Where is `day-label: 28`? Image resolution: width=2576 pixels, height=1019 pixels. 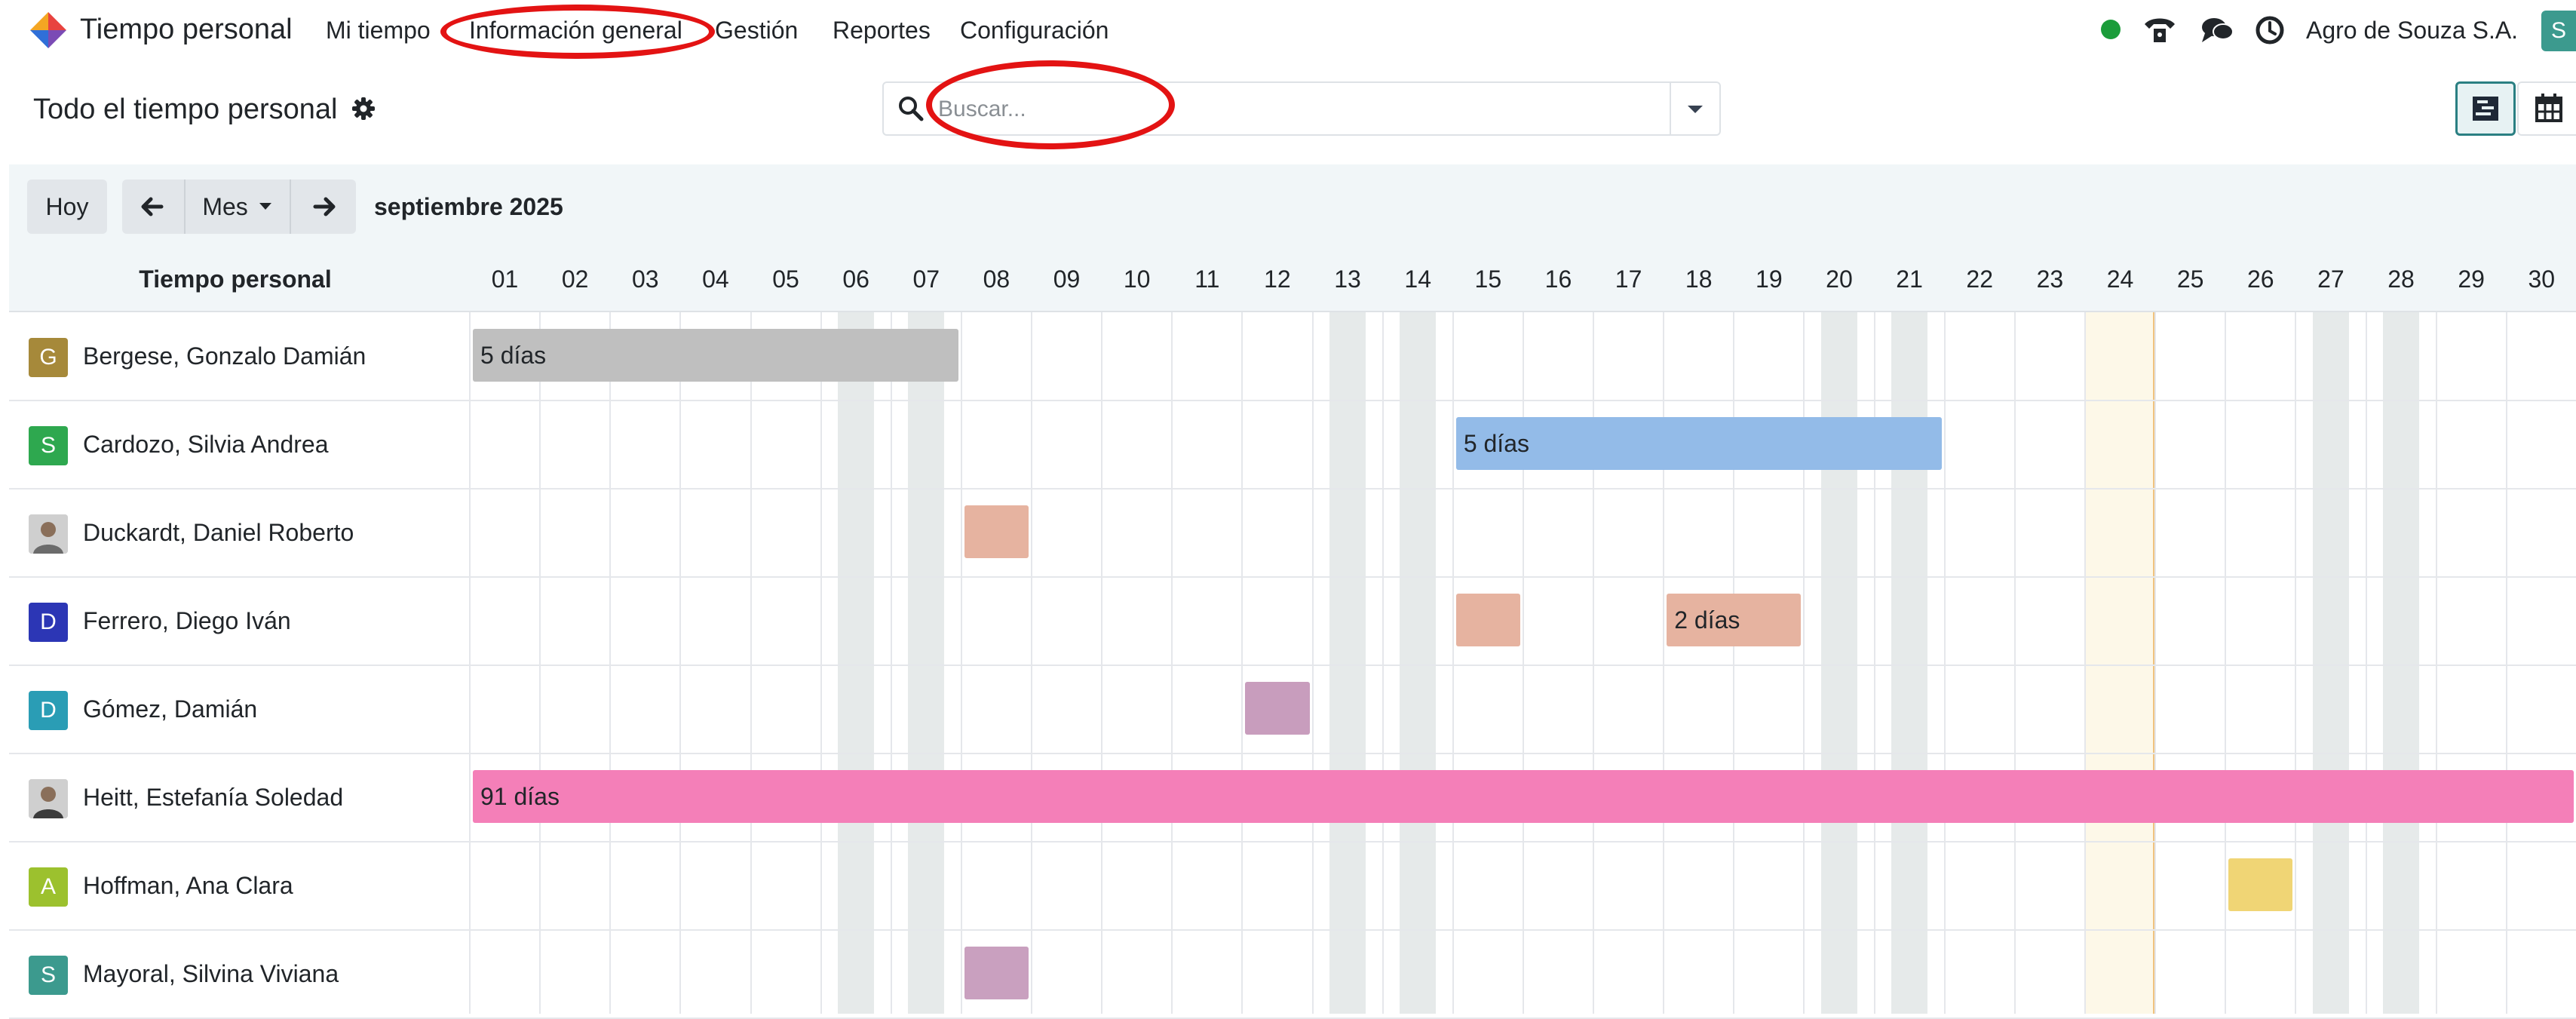 day-label: 28 is located at coordinates (2401, 279).